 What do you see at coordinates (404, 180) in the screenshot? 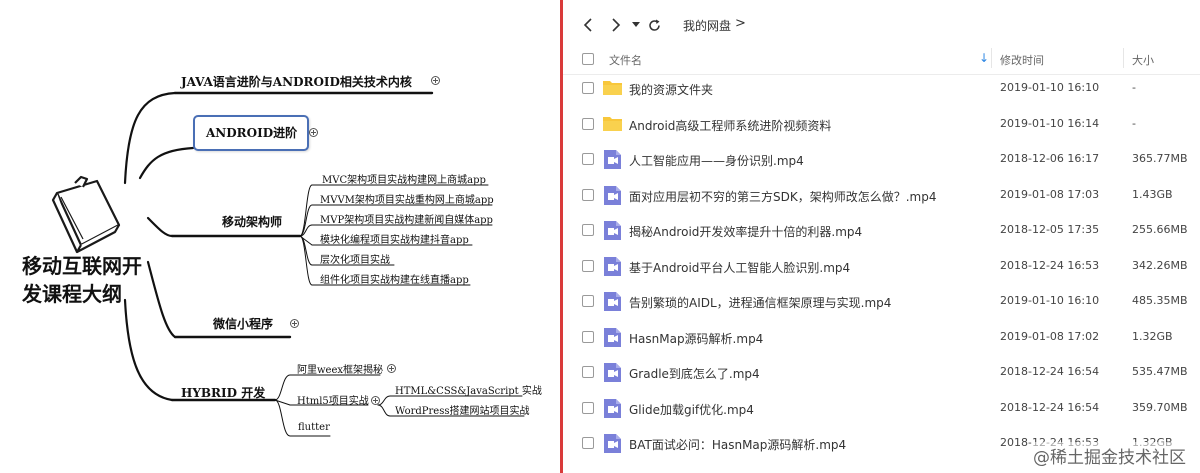
I see `arch-item: MVC架构项目实战构建网上商城app` at bounding box center [404, 180].